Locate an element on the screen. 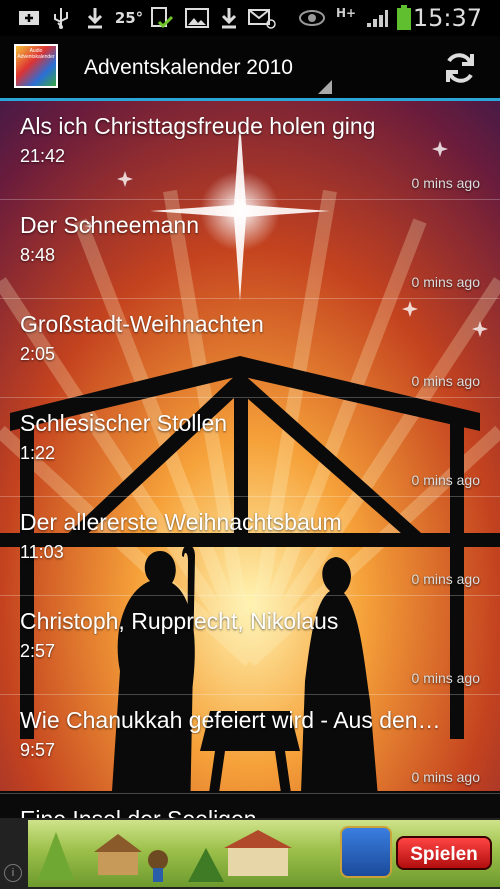  app-title: Adventskalender 2010 is located at coordinates (188, 68).